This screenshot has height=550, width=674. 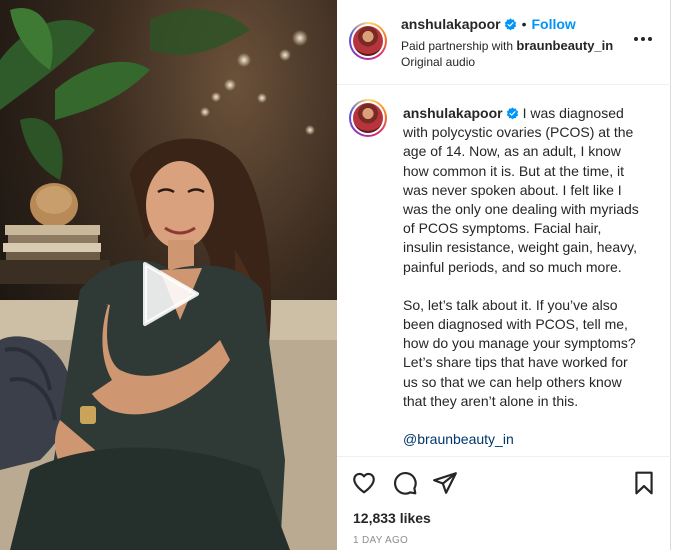 What do you see at coordinates (364, 483) in the screenshot?
I see `heart-icon` at bounding box center [364, 483].